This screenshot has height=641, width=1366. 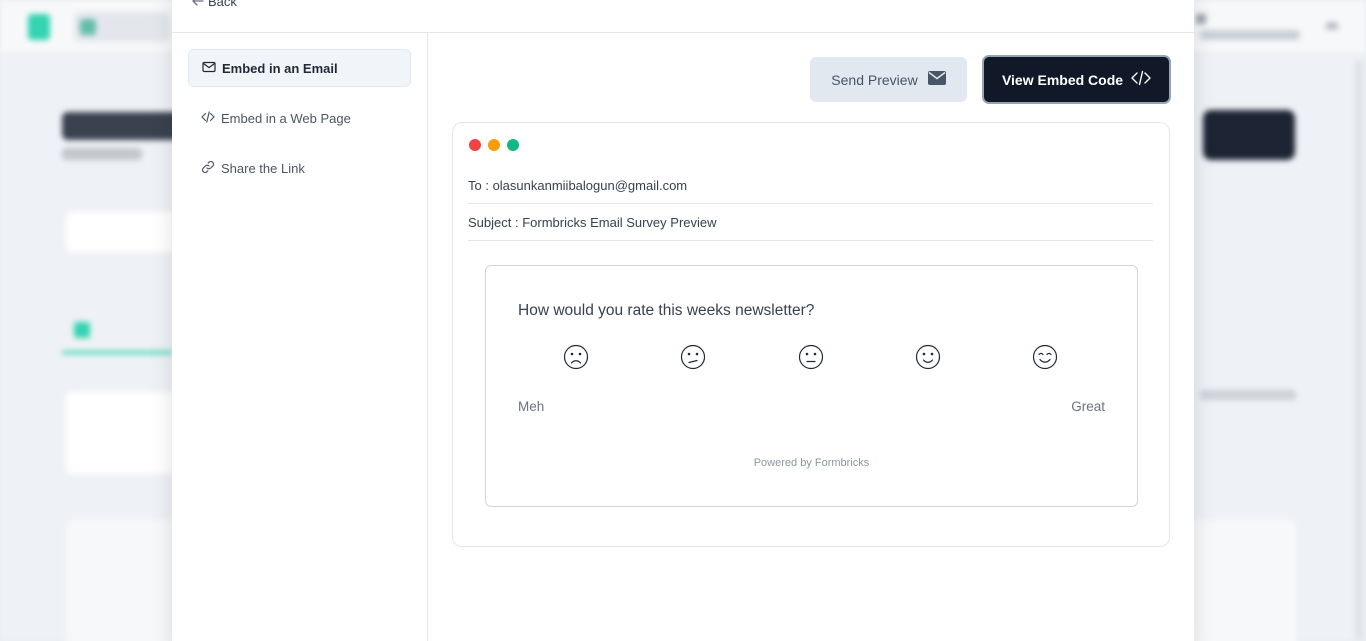 I want to click on back-button: Back, so click(x=214, y=4).